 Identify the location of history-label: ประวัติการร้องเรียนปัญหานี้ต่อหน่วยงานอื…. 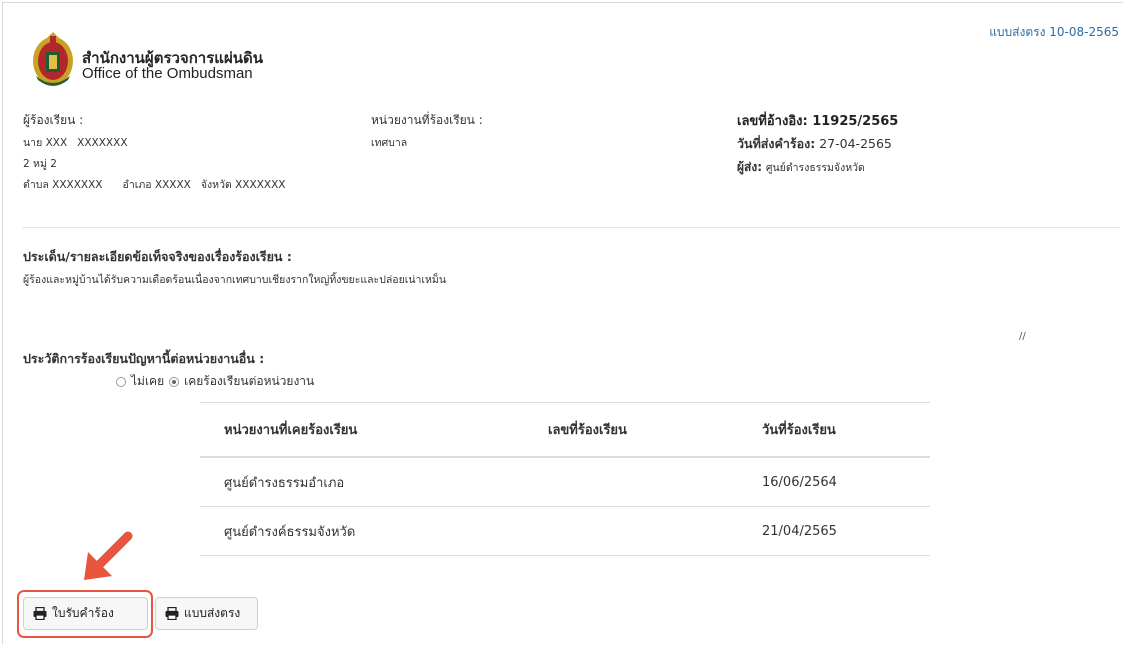
(144, 358).